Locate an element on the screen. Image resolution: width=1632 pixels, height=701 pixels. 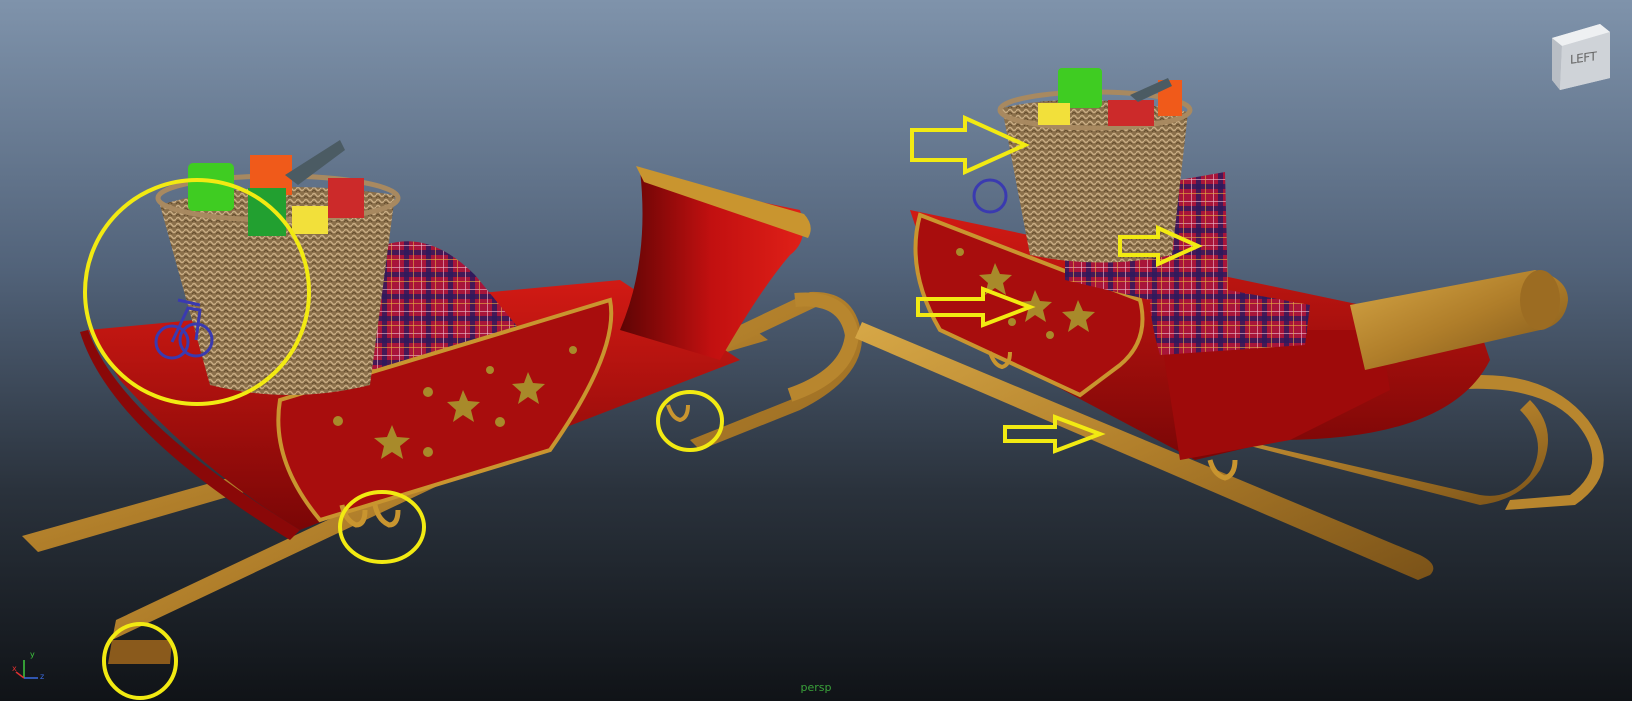
axis-y-label: y is located at coordinates (32, 654).